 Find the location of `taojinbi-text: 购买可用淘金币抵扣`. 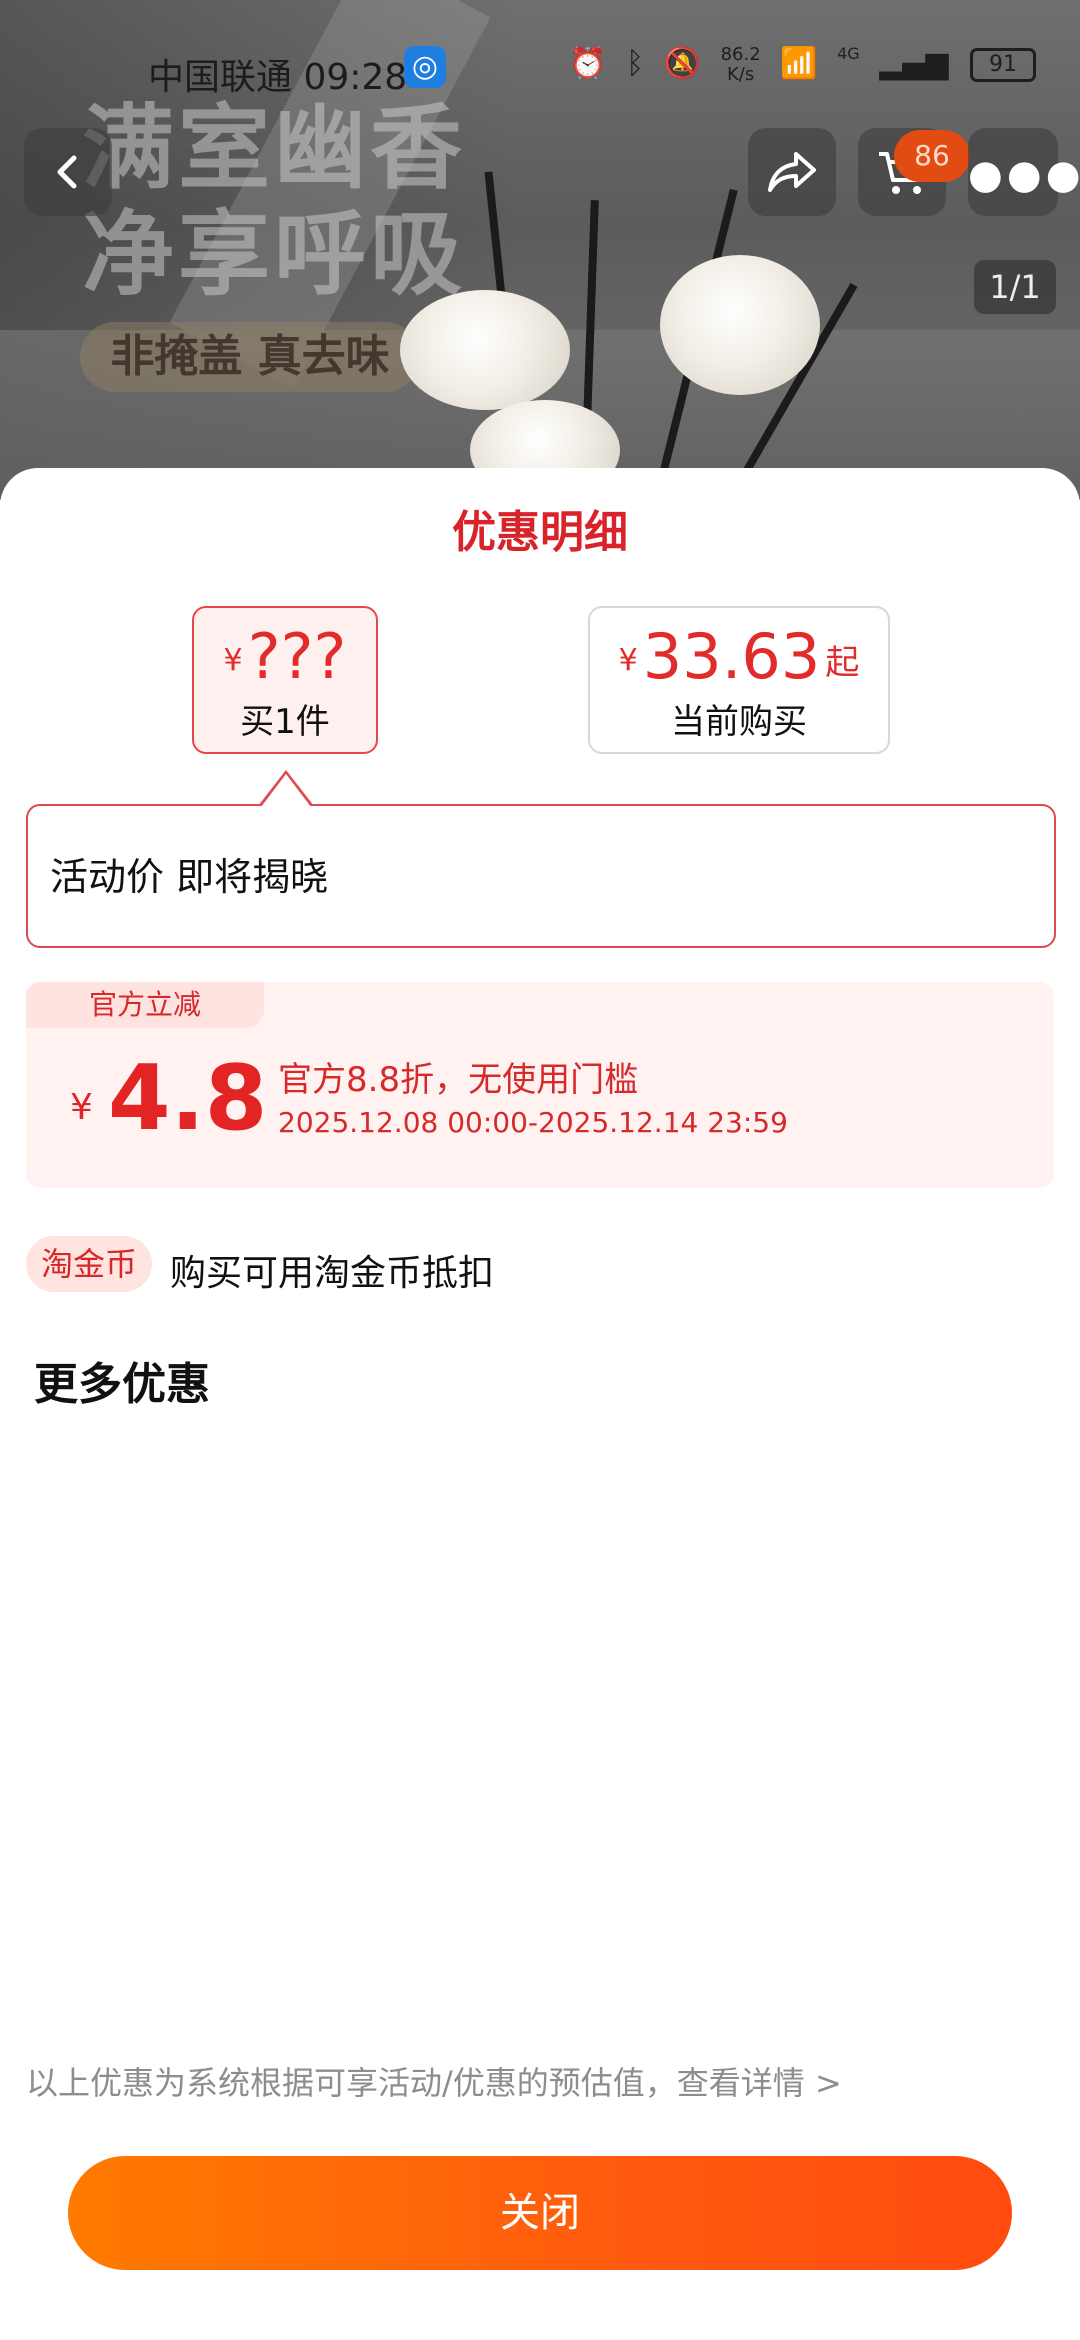

taojinbi-text: 购买可用淘金币抵扣 is located at coordinates (332, 1273).